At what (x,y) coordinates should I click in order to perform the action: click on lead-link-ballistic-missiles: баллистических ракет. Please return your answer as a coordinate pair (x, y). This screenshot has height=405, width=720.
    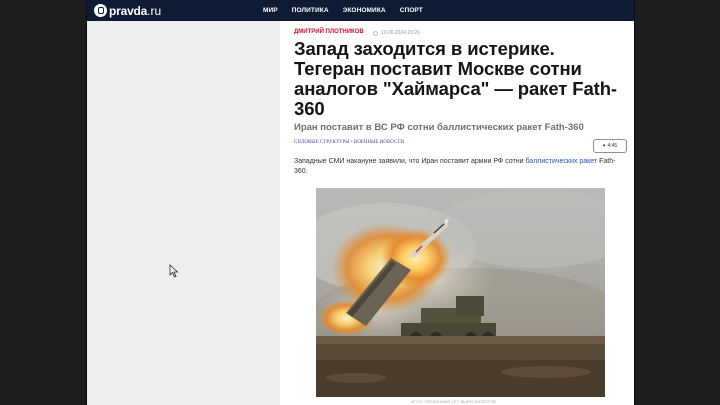
    Looking at the image, I should click on (561, 161).